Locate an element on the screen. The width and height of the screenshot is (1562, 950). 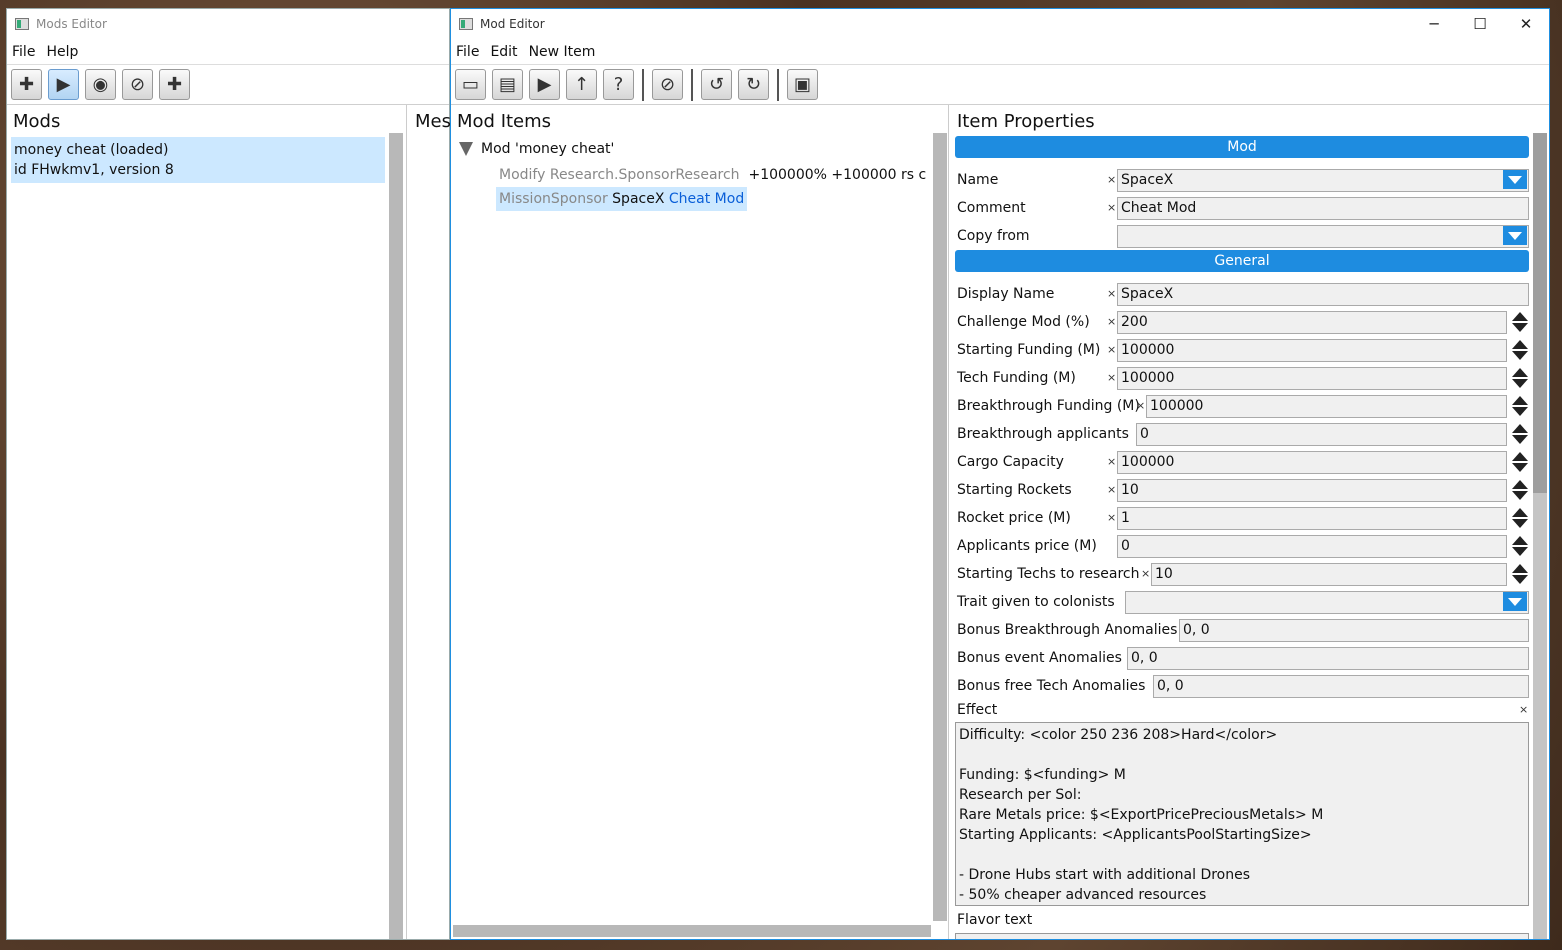
save-icon: ▭ is located at coordinates (470, 84).